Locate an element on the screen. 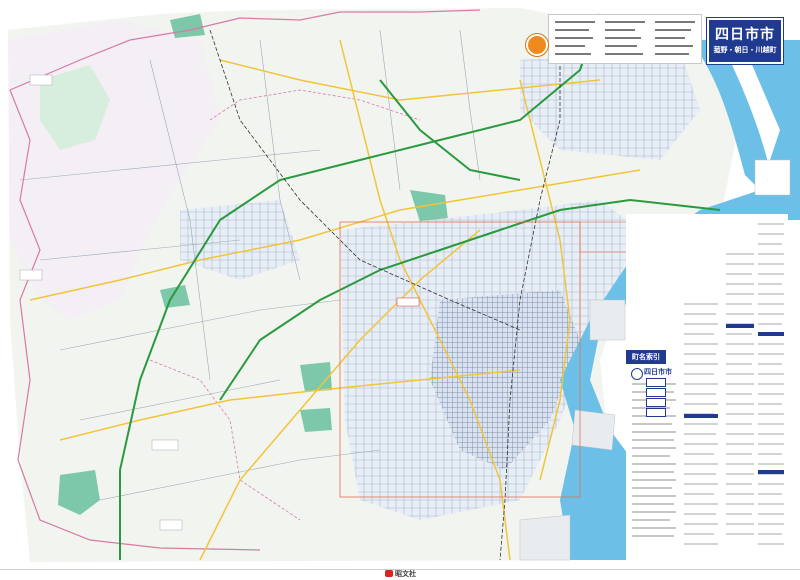 The image size is (800, 580). map-title-box: 四日市市 菰野・朝日・川越町 is located at coordinates (745, 41).